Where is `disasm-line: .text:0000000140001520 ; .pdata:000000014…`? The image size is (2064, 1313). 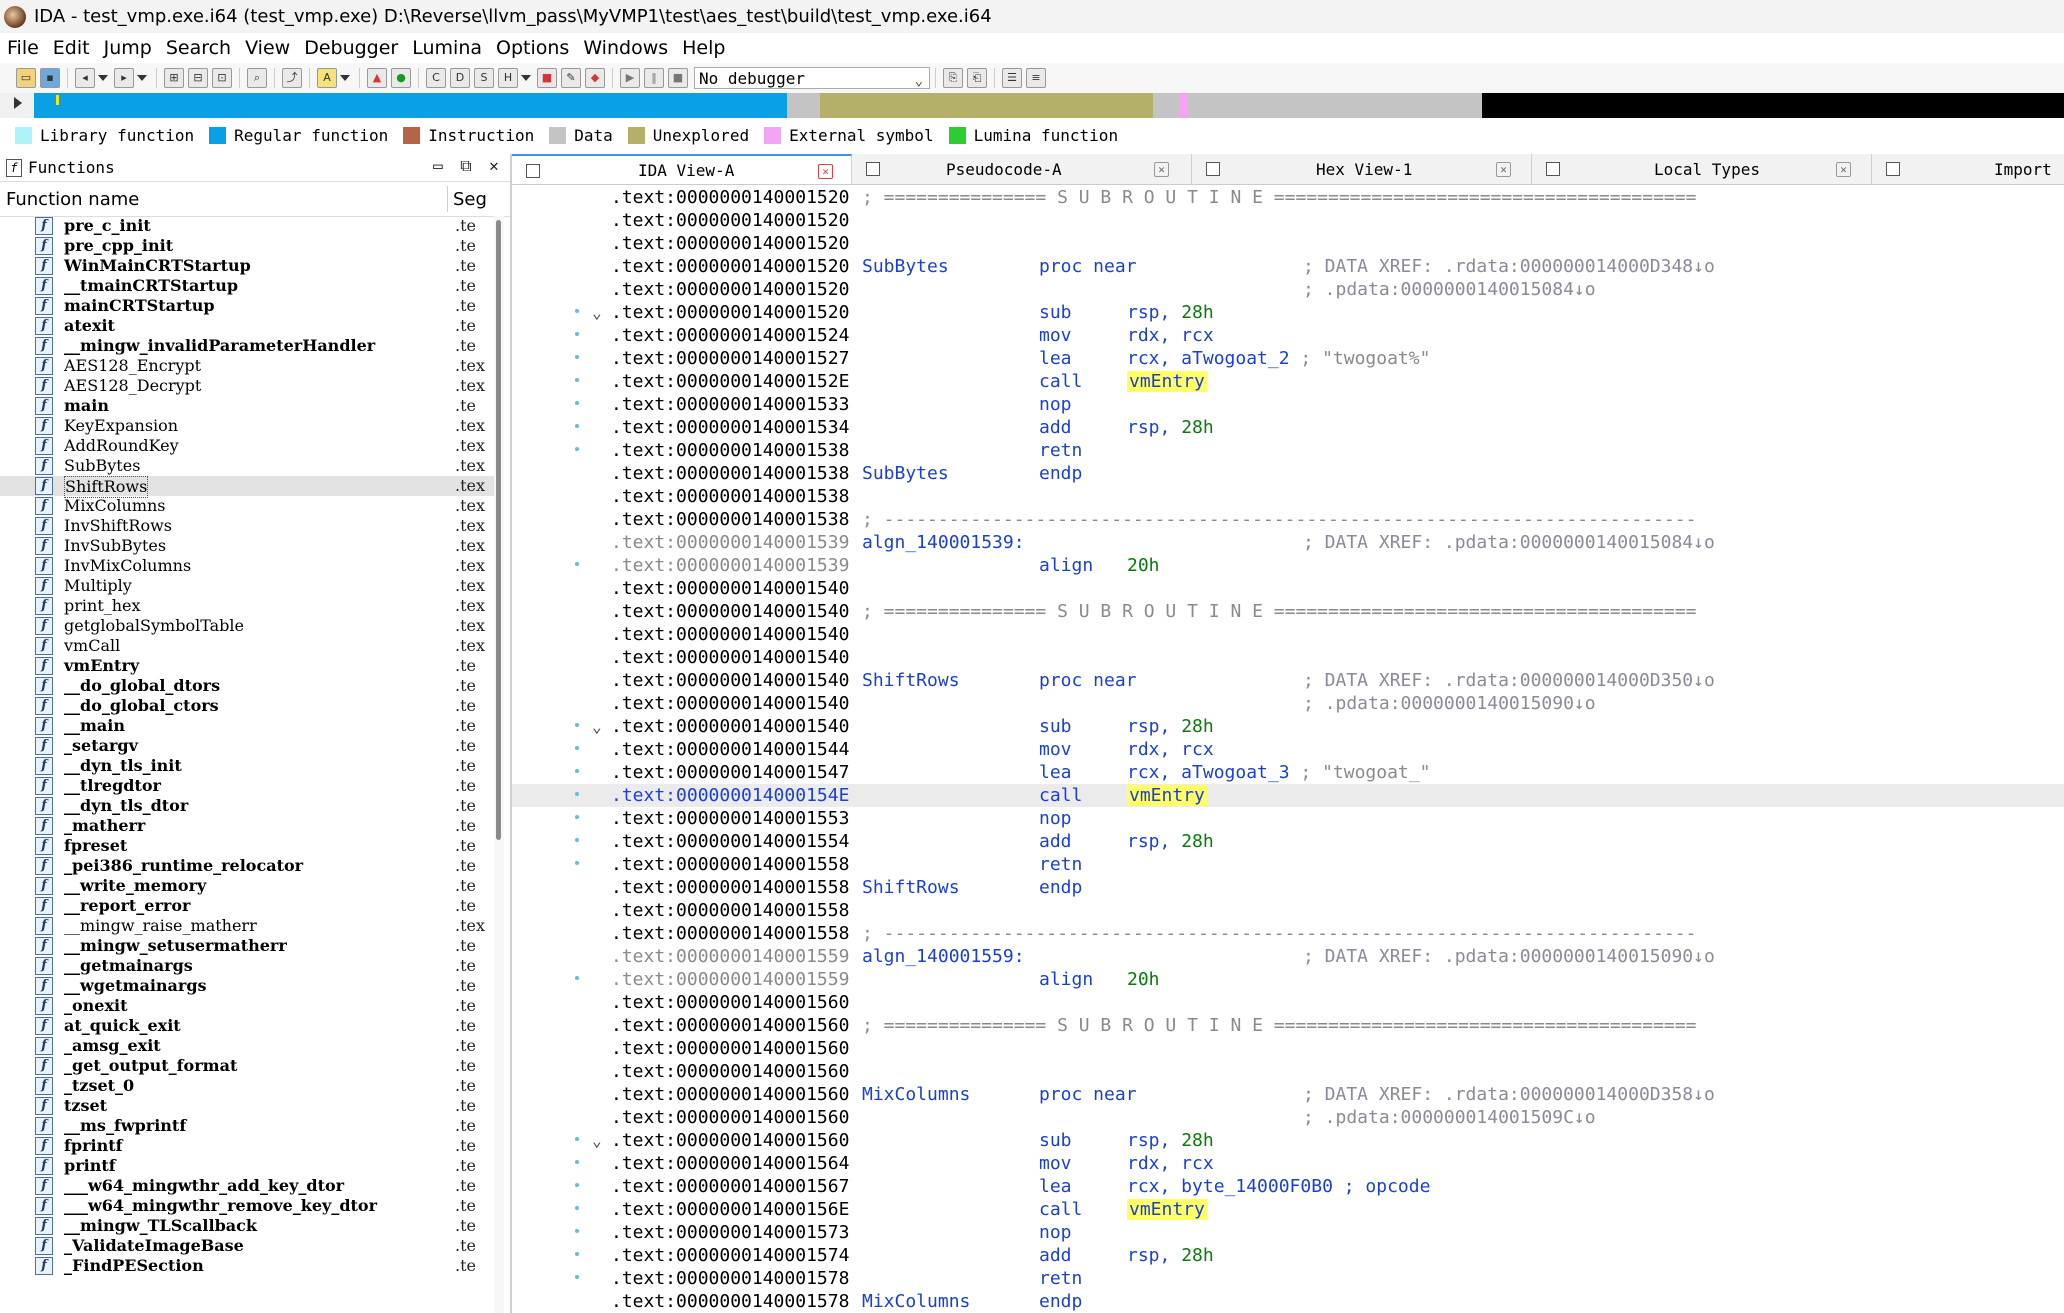
disasm-line: .text:0000000140001520 ; .pdata:000000014… is located at coordinates (1288, 289).